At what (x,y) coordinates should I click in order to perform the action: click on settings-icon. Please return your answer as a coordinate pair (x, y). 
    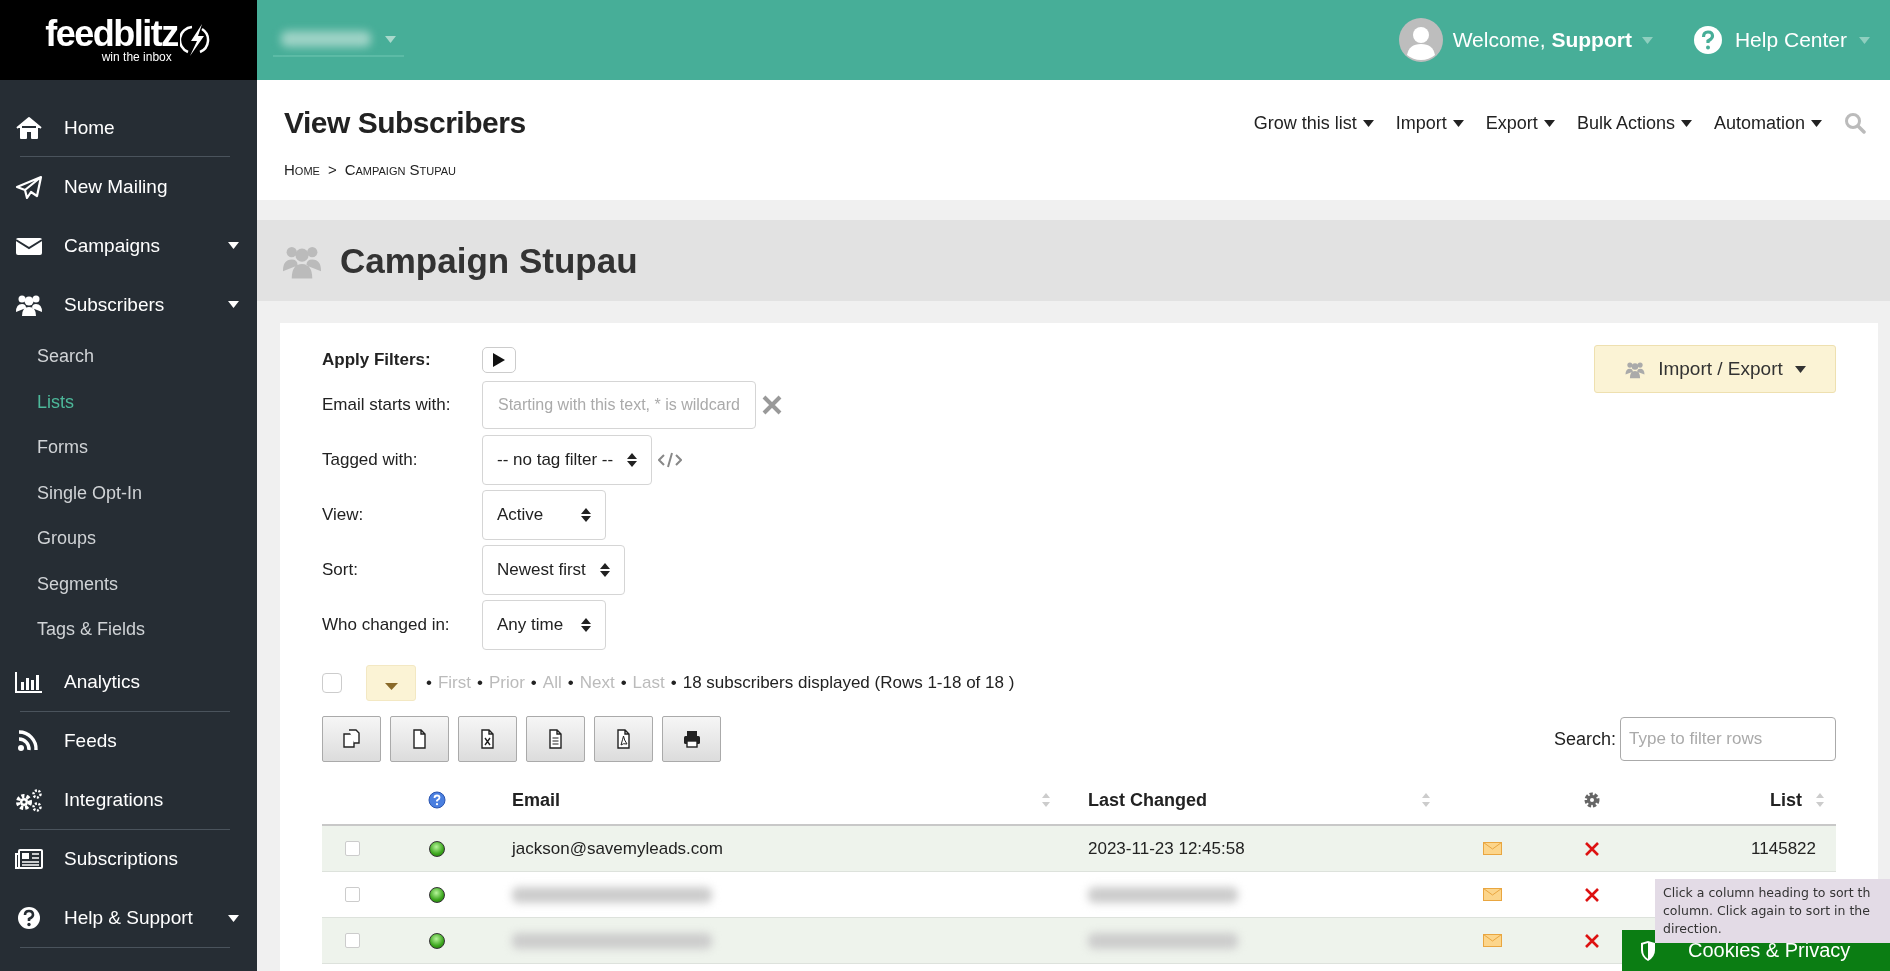
    Looking at the image, I should click on (1592, 800).